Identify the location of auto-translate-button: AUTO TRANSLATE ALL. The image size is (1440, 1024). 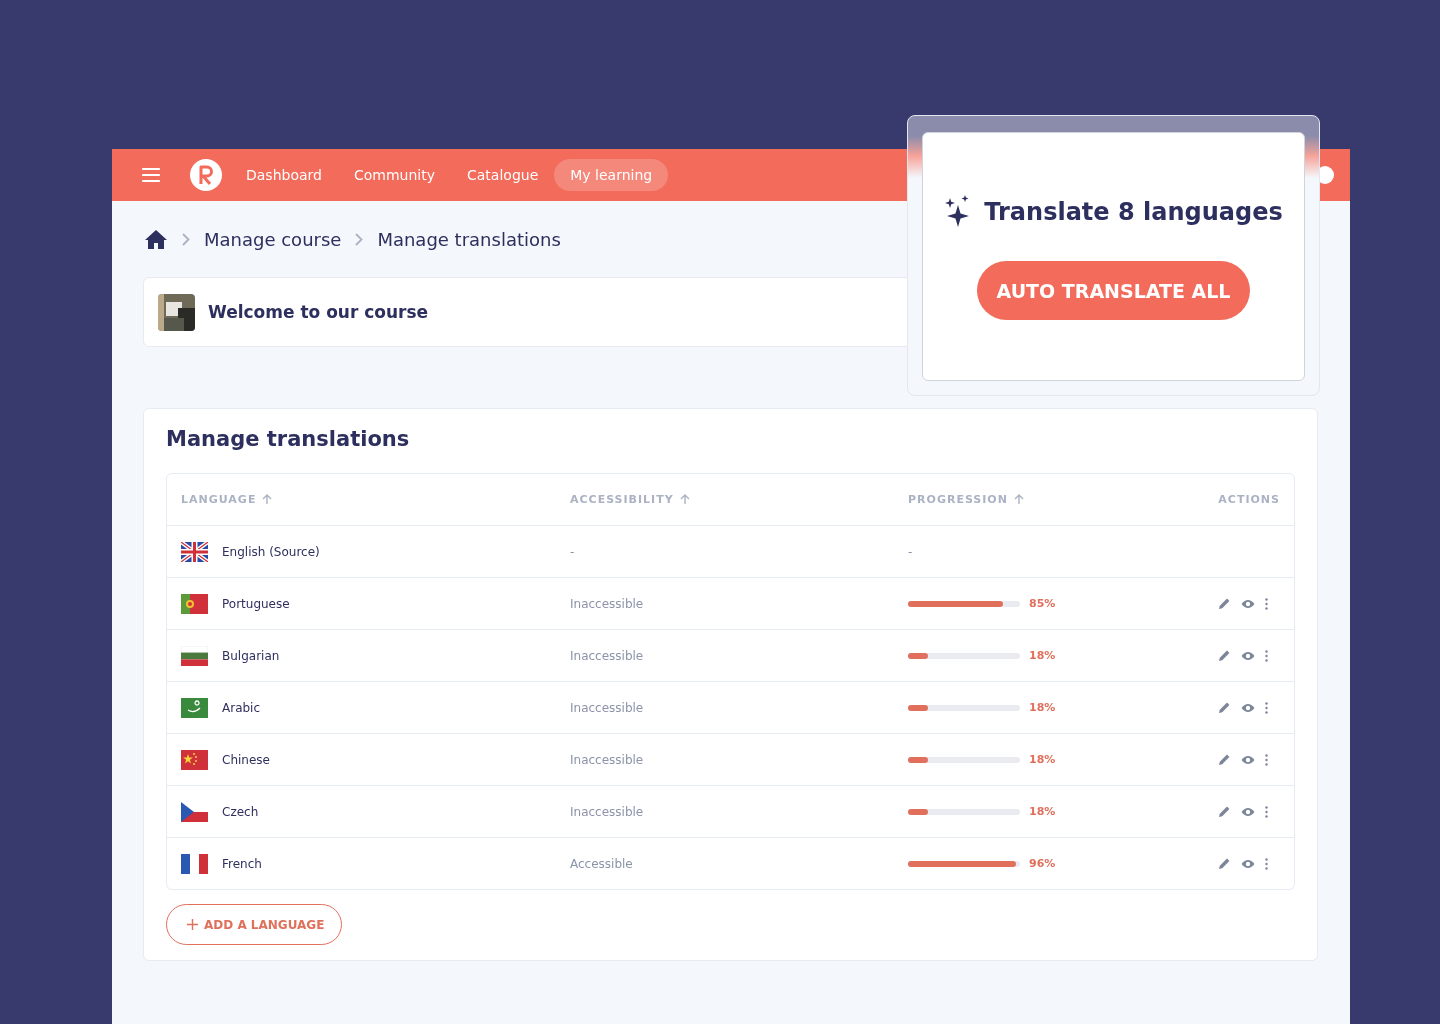
(1113, 290).